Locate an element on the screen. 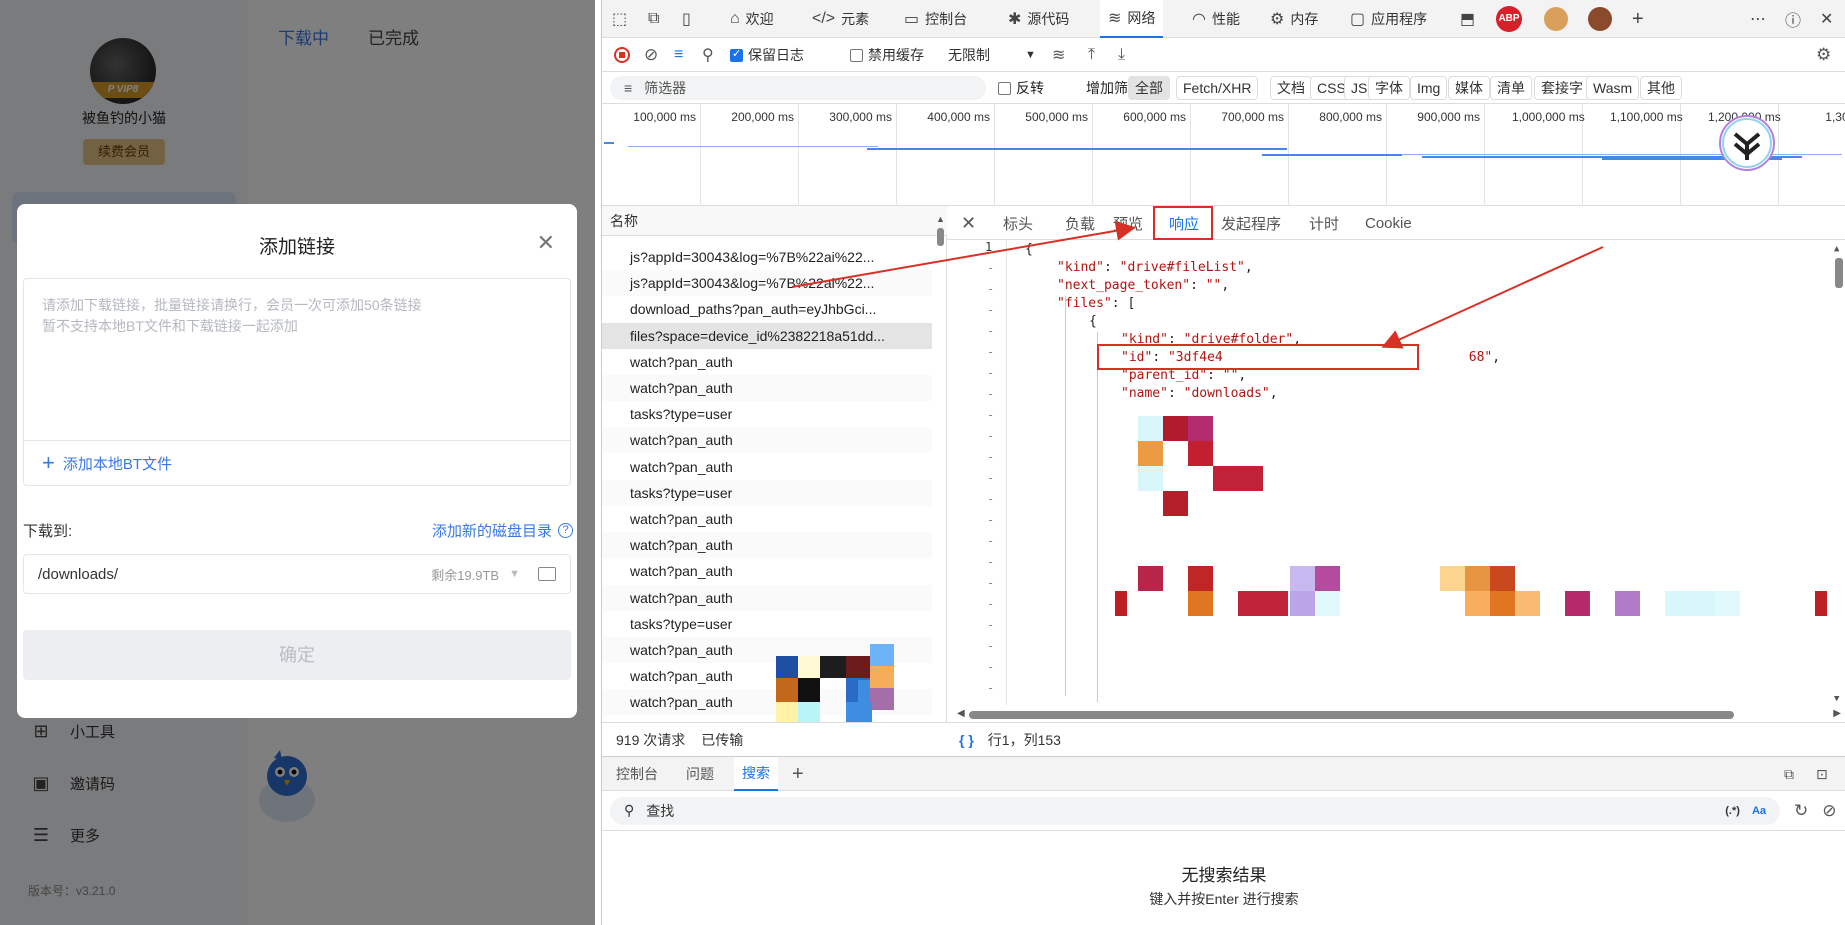 The width and height of the screenshot is (1845, 925). filter-input: ≡ 筛选器 is located at coordinates (798, 88).